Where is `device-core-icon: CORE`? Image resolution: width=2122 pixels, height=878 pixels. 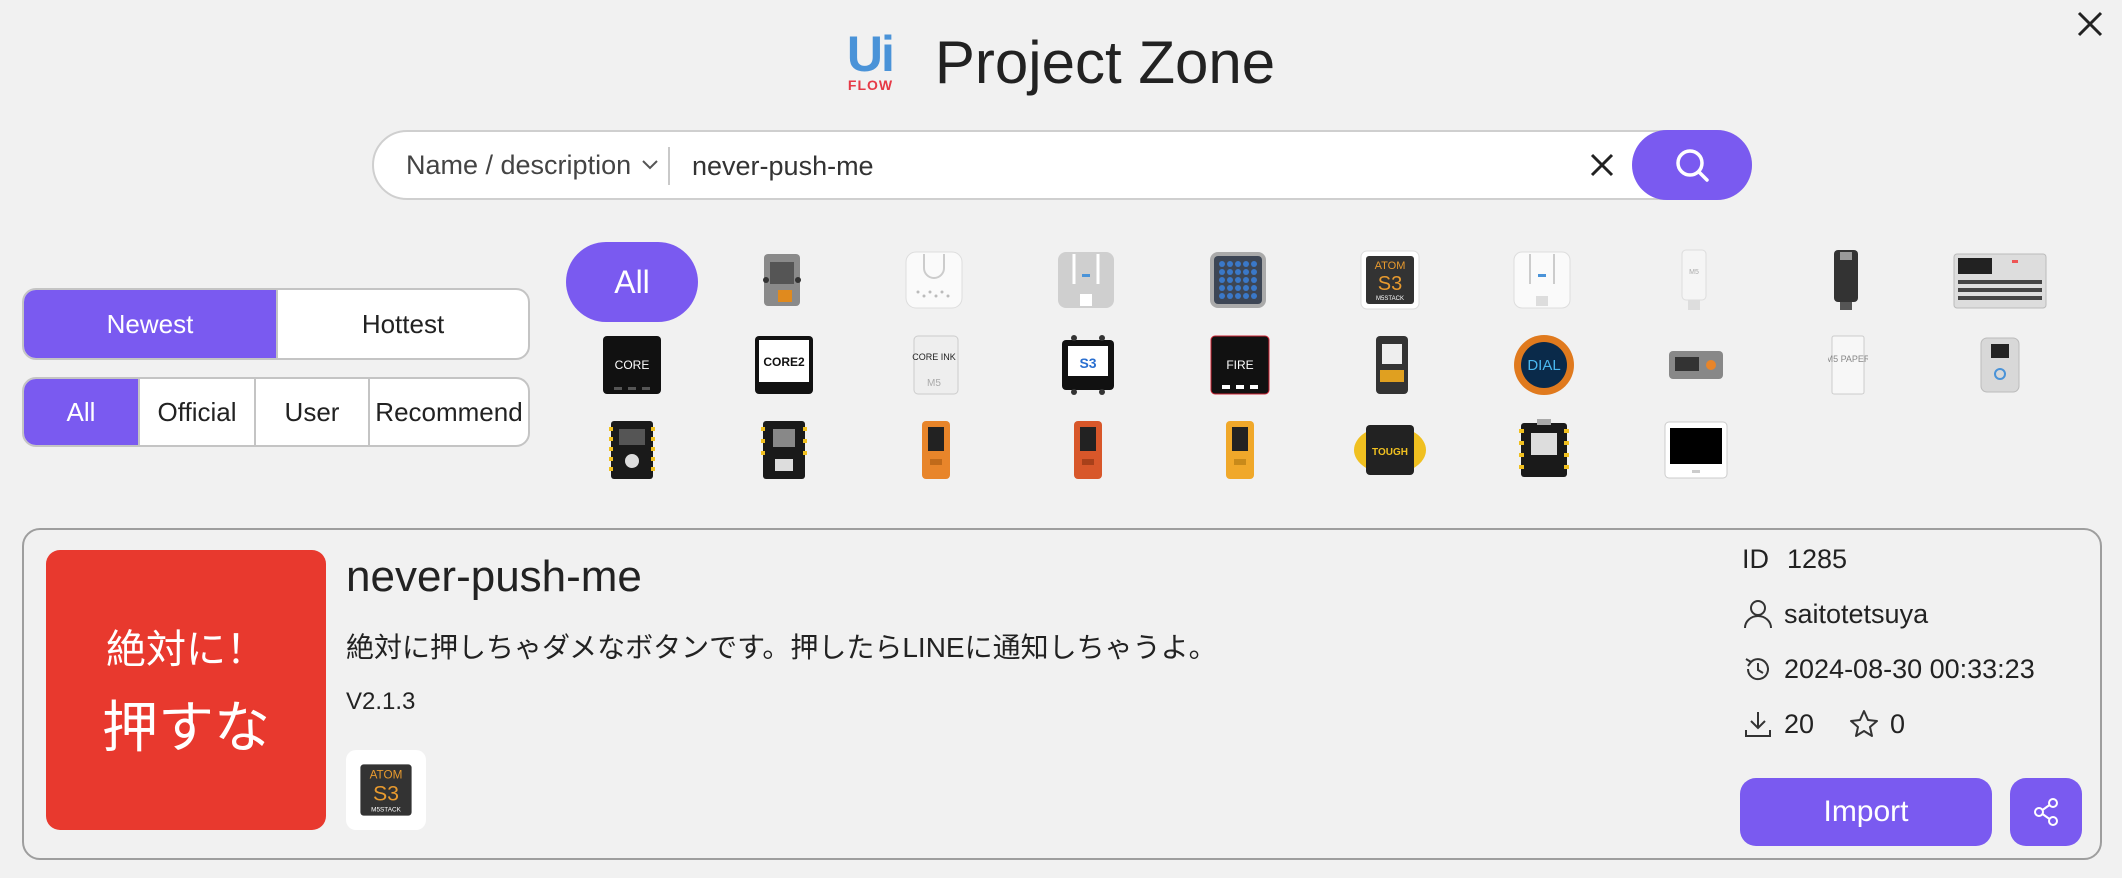
device-core-icon: CORE is located at coordinates (632, 365).